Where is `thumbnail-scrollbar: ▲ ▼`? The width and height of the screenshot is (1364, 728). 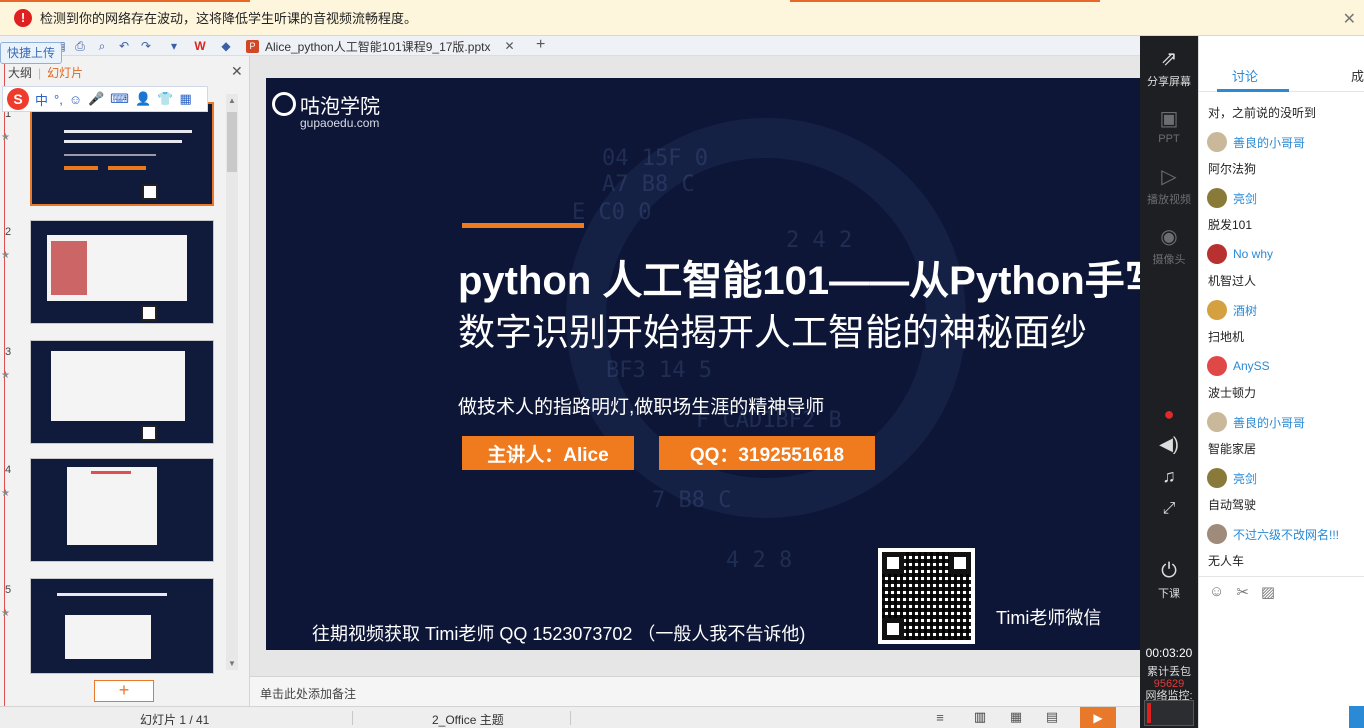
thumbnail-scrollbar: ▲ ▼ is located at coordinates (232, 382).